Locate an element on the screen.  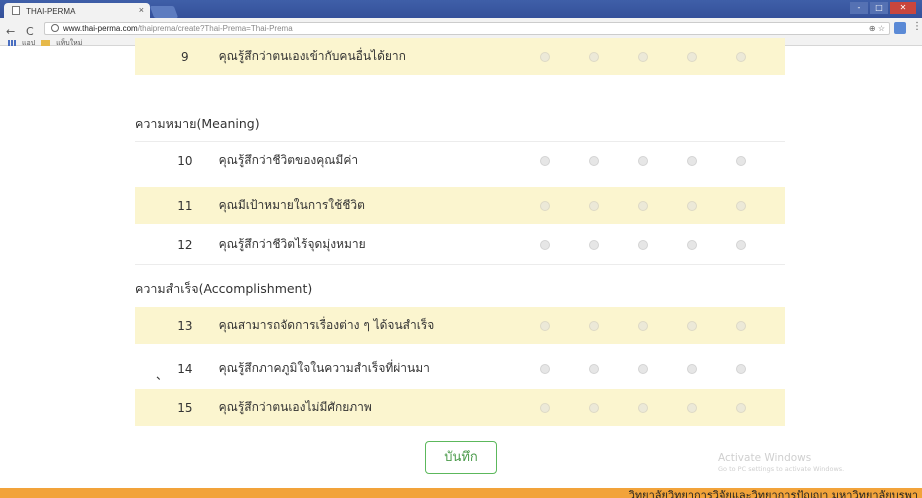
reload-icon: C is located at coordinates (30, 31).